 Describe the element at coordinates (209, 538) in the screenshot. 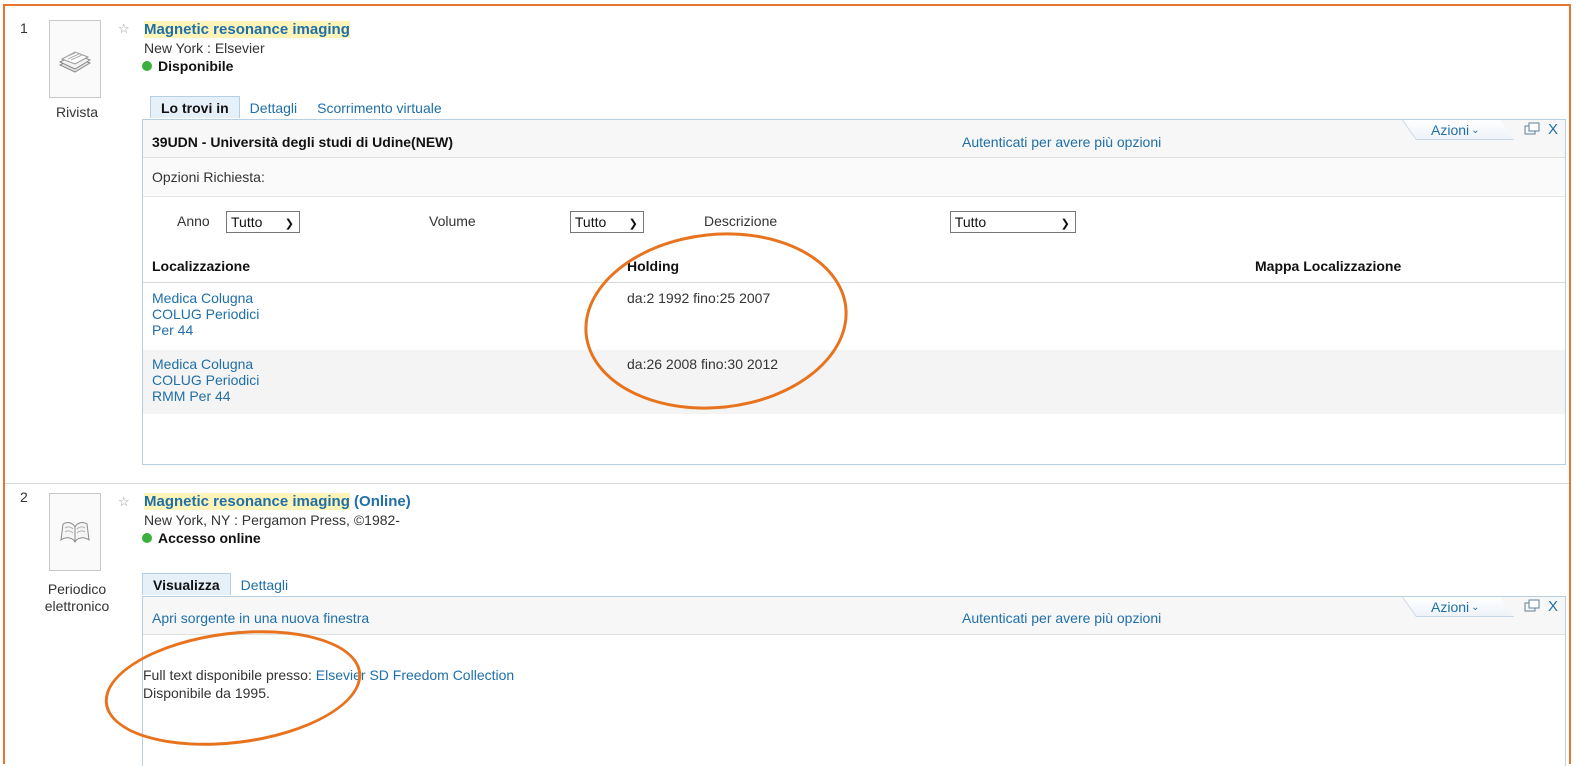

I see `status-label: Accesso online` at that location.